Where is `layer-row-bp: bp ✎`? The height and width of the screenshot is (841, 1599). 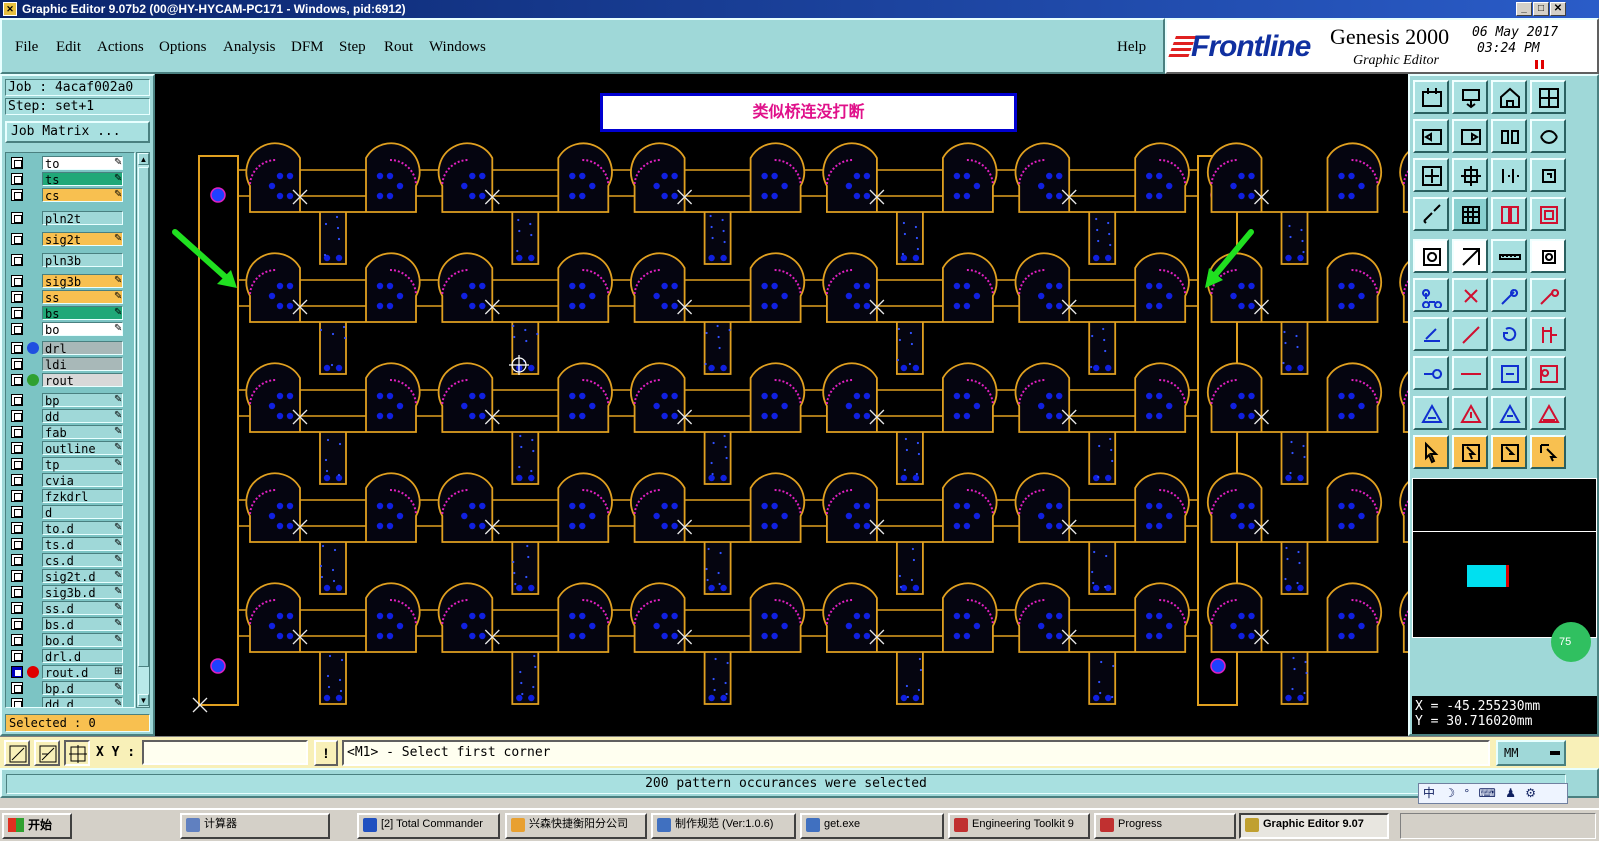
layer-row-bp: bp ✎ is located at coordinates (70, 400).